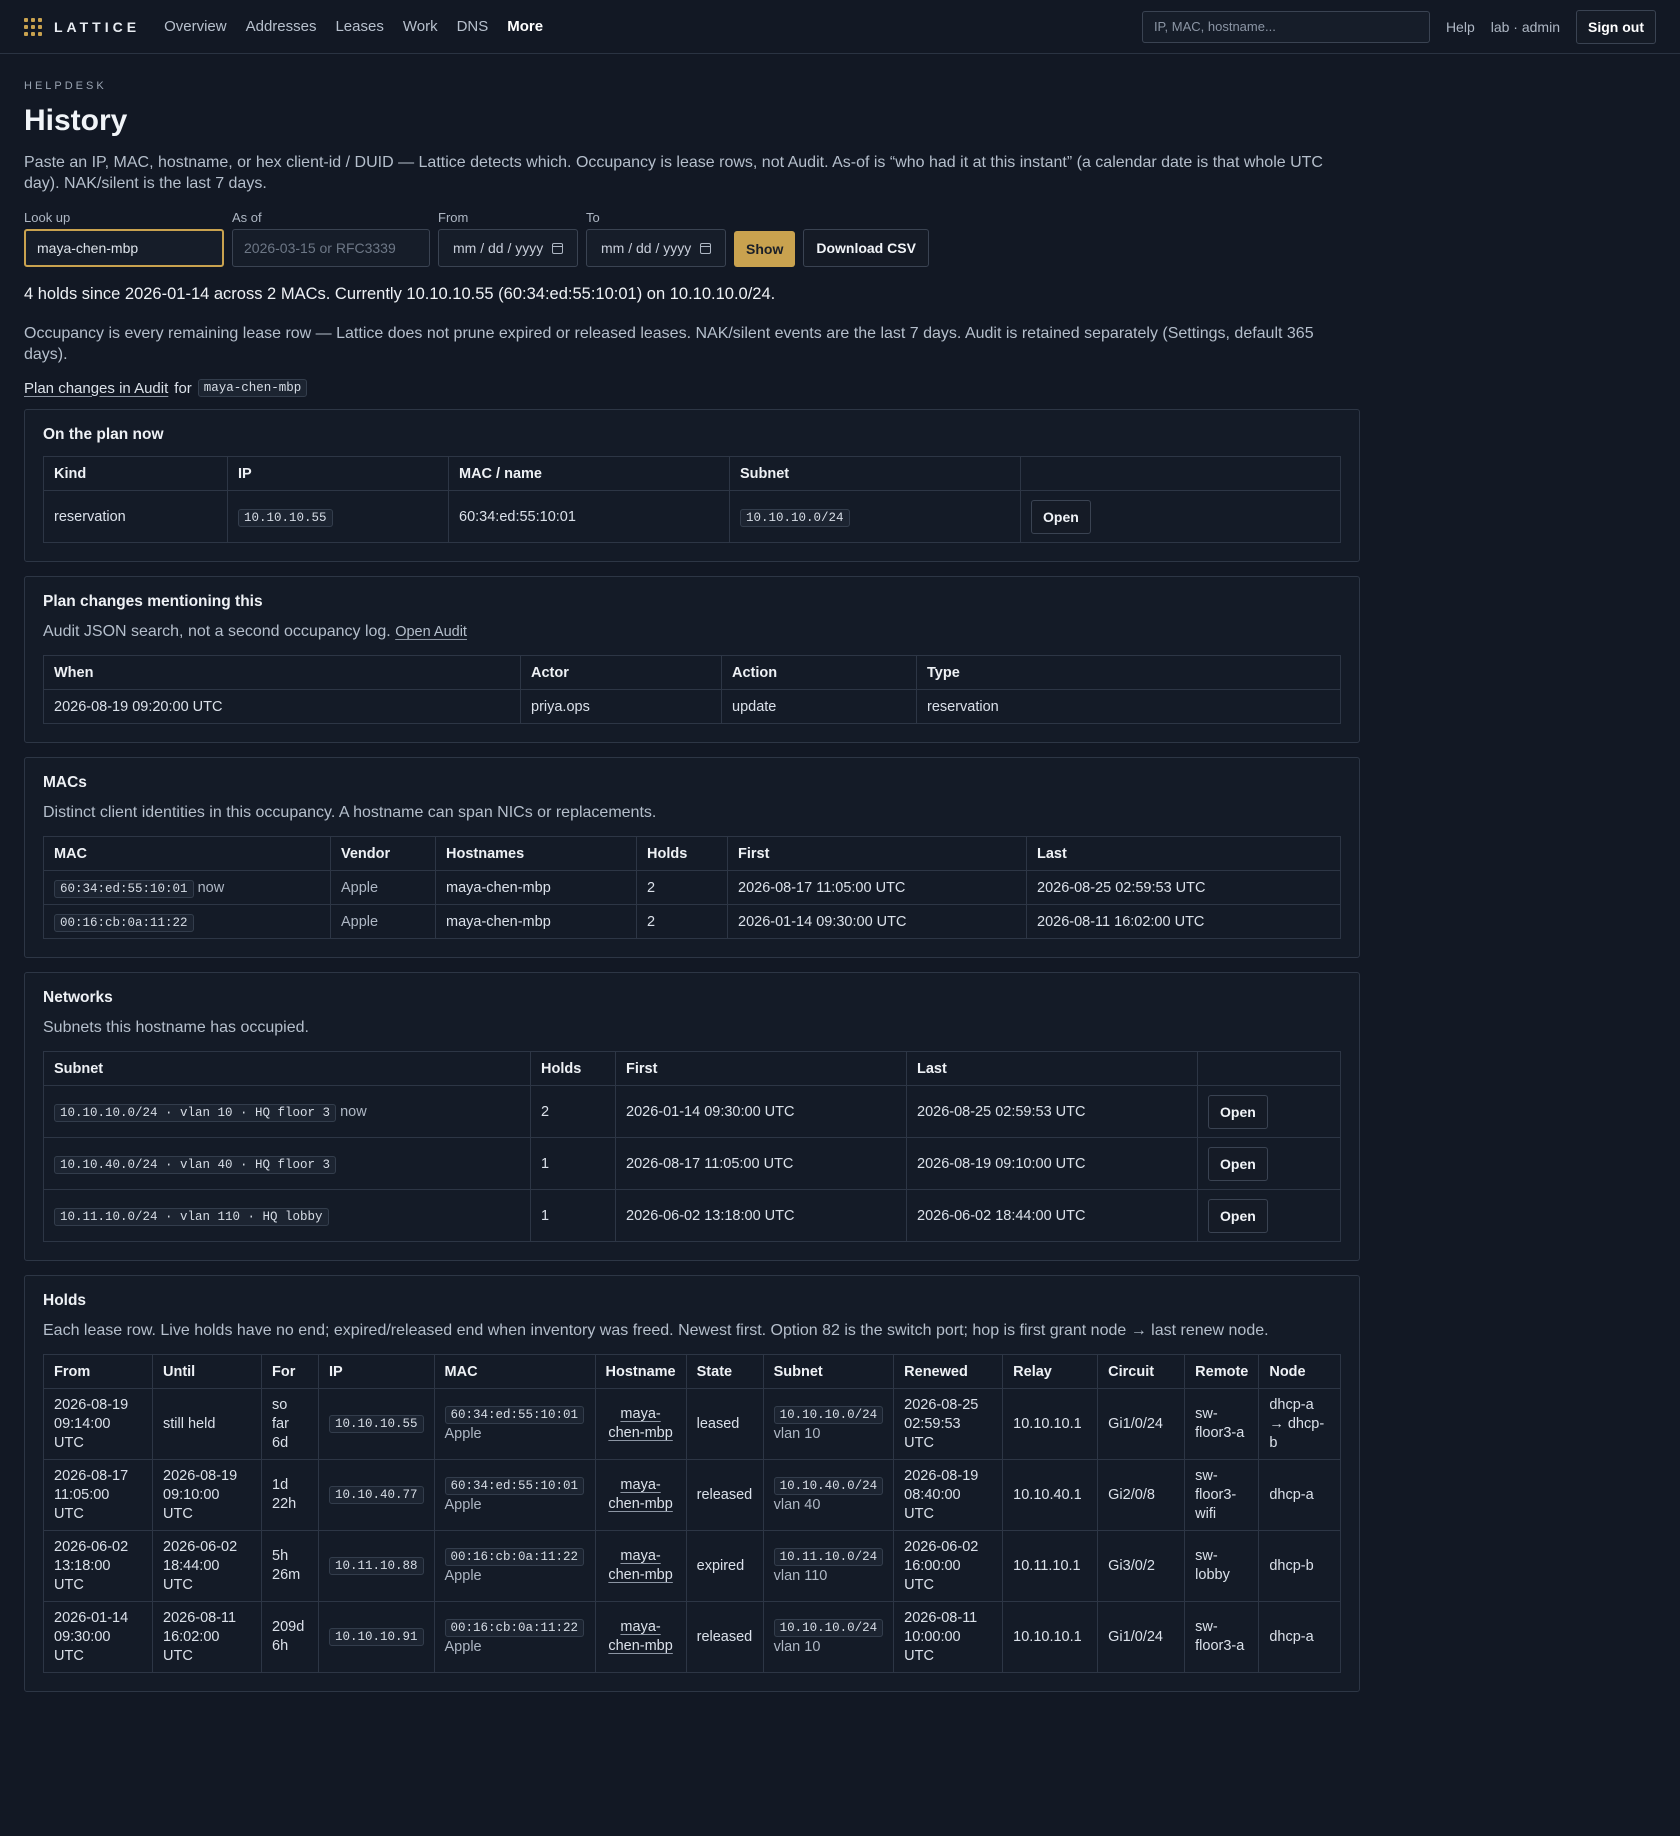  I want to click on ip-cell: 10.11.10.88, so click(376, 1566).